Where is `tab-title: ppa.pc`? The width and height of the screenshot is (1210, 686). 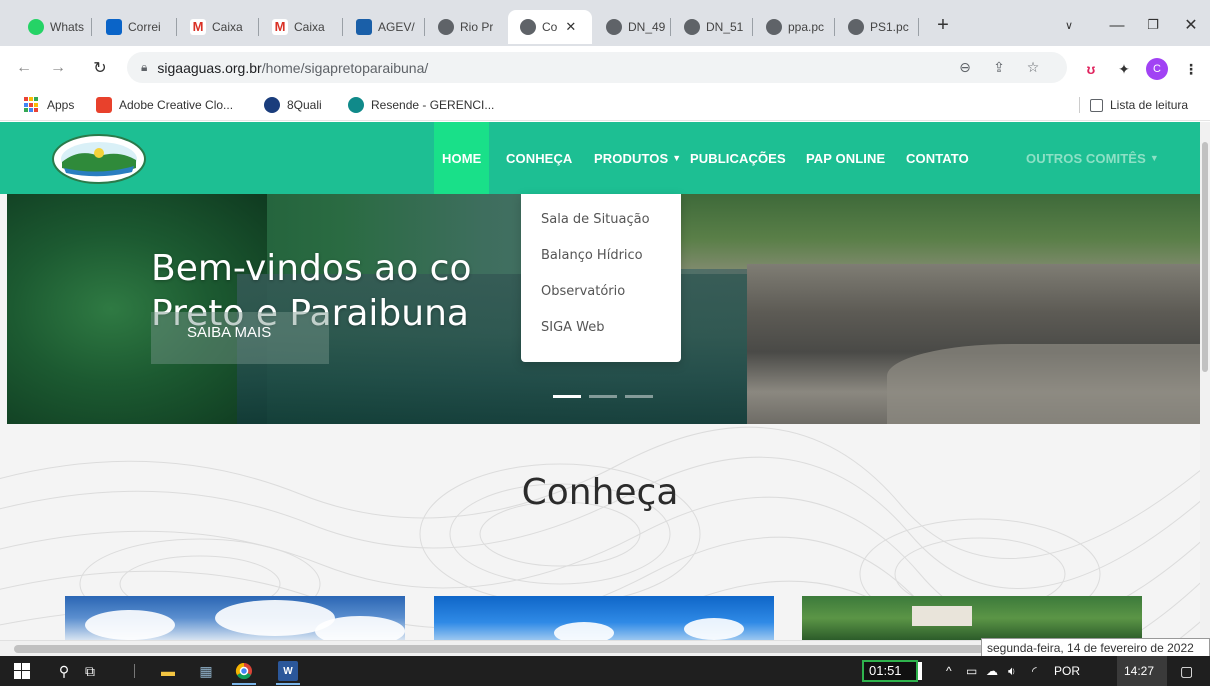 tab-title: ppa.pc is located at coordinates (806, 27).